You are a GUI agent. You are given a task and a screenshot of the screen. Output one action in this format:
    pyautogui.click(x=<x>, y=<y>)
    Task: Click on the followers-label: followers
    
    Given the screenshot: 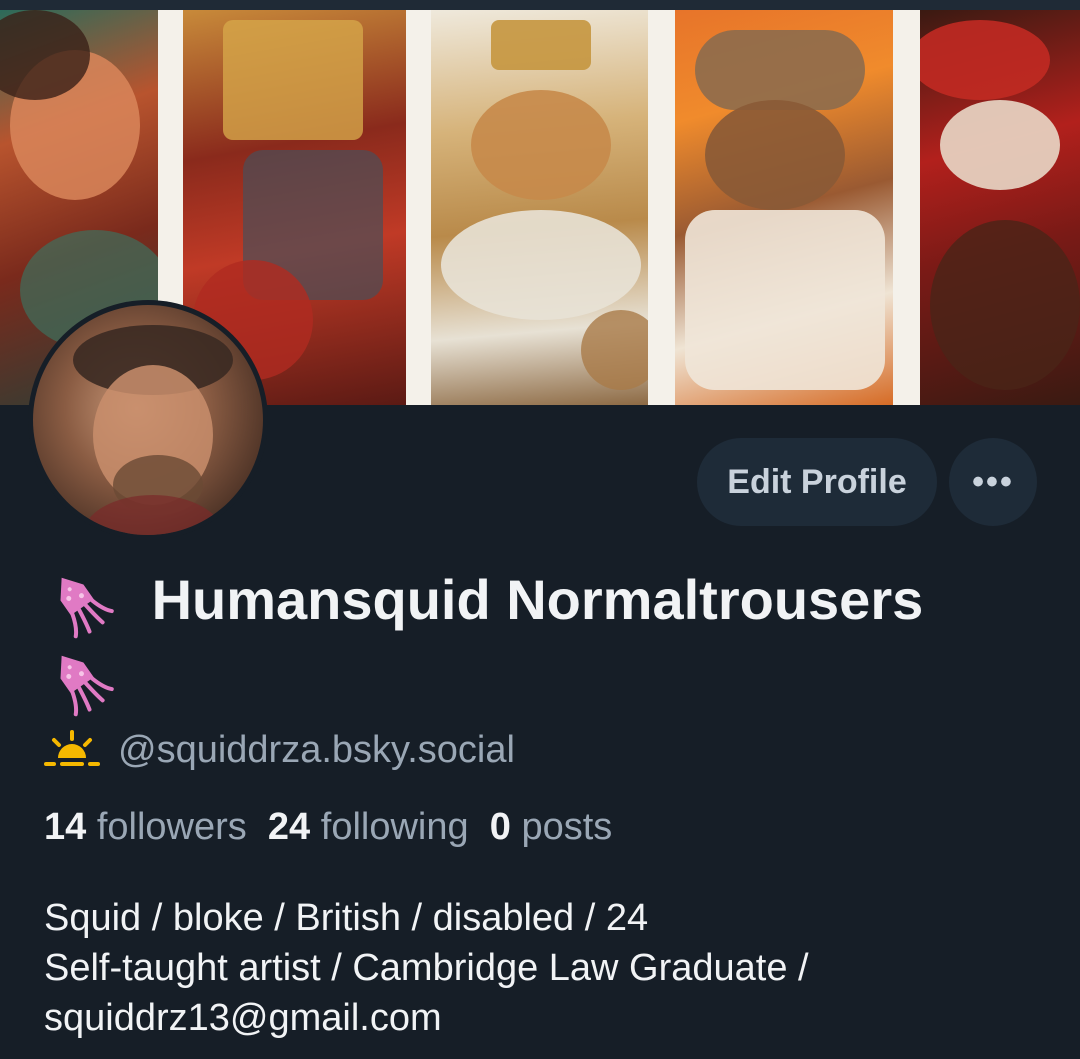 What is the action you would take?
    pyautogui.click(x=171, y=827)
    